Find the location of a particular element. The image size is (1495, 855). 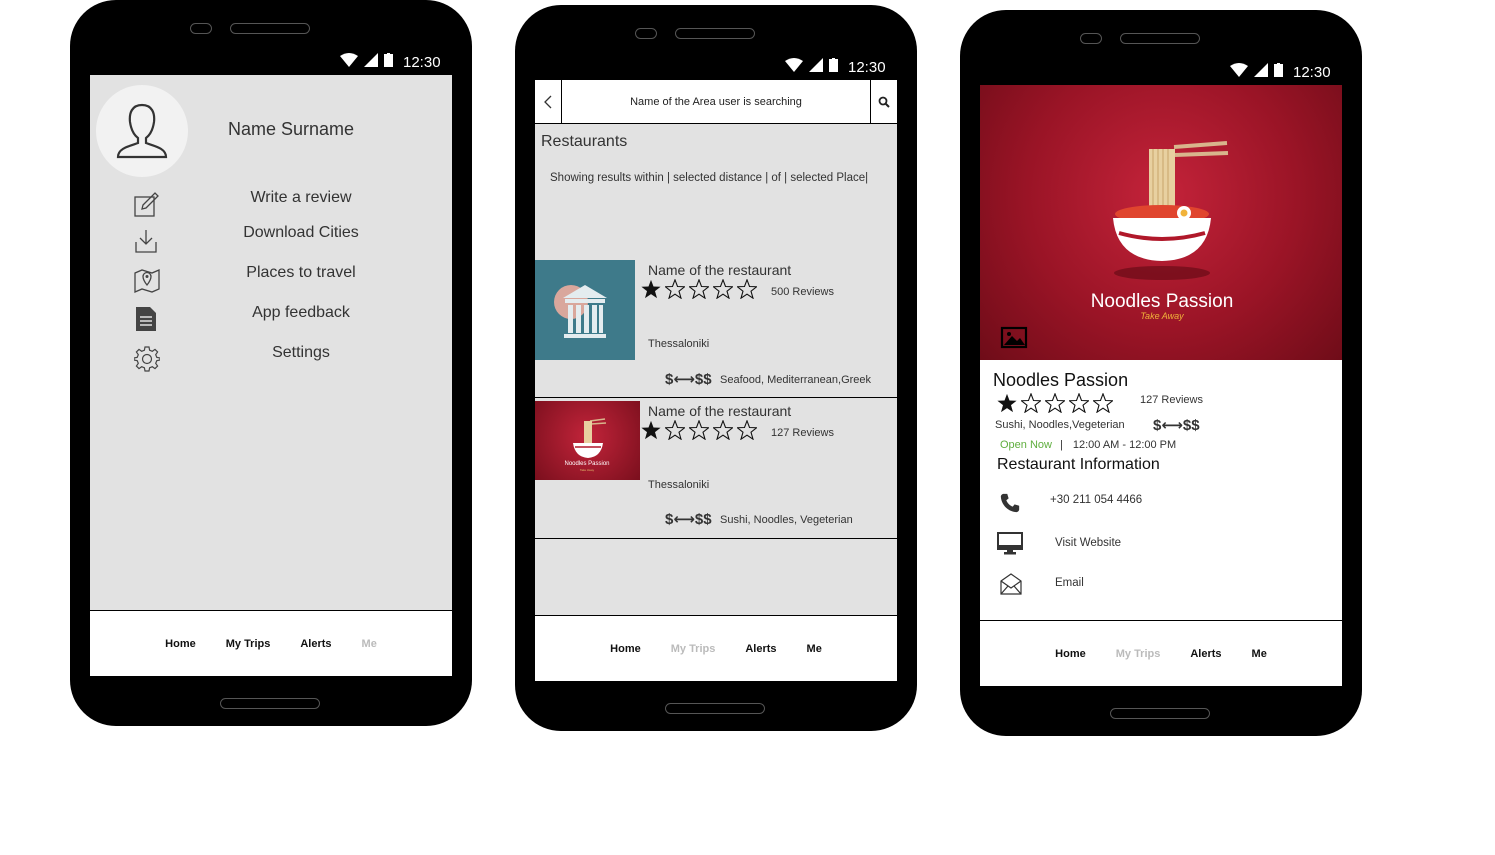

cuisine-tags: Sushi, Noodles, Vegeterian is located at coordinates (786, 520).